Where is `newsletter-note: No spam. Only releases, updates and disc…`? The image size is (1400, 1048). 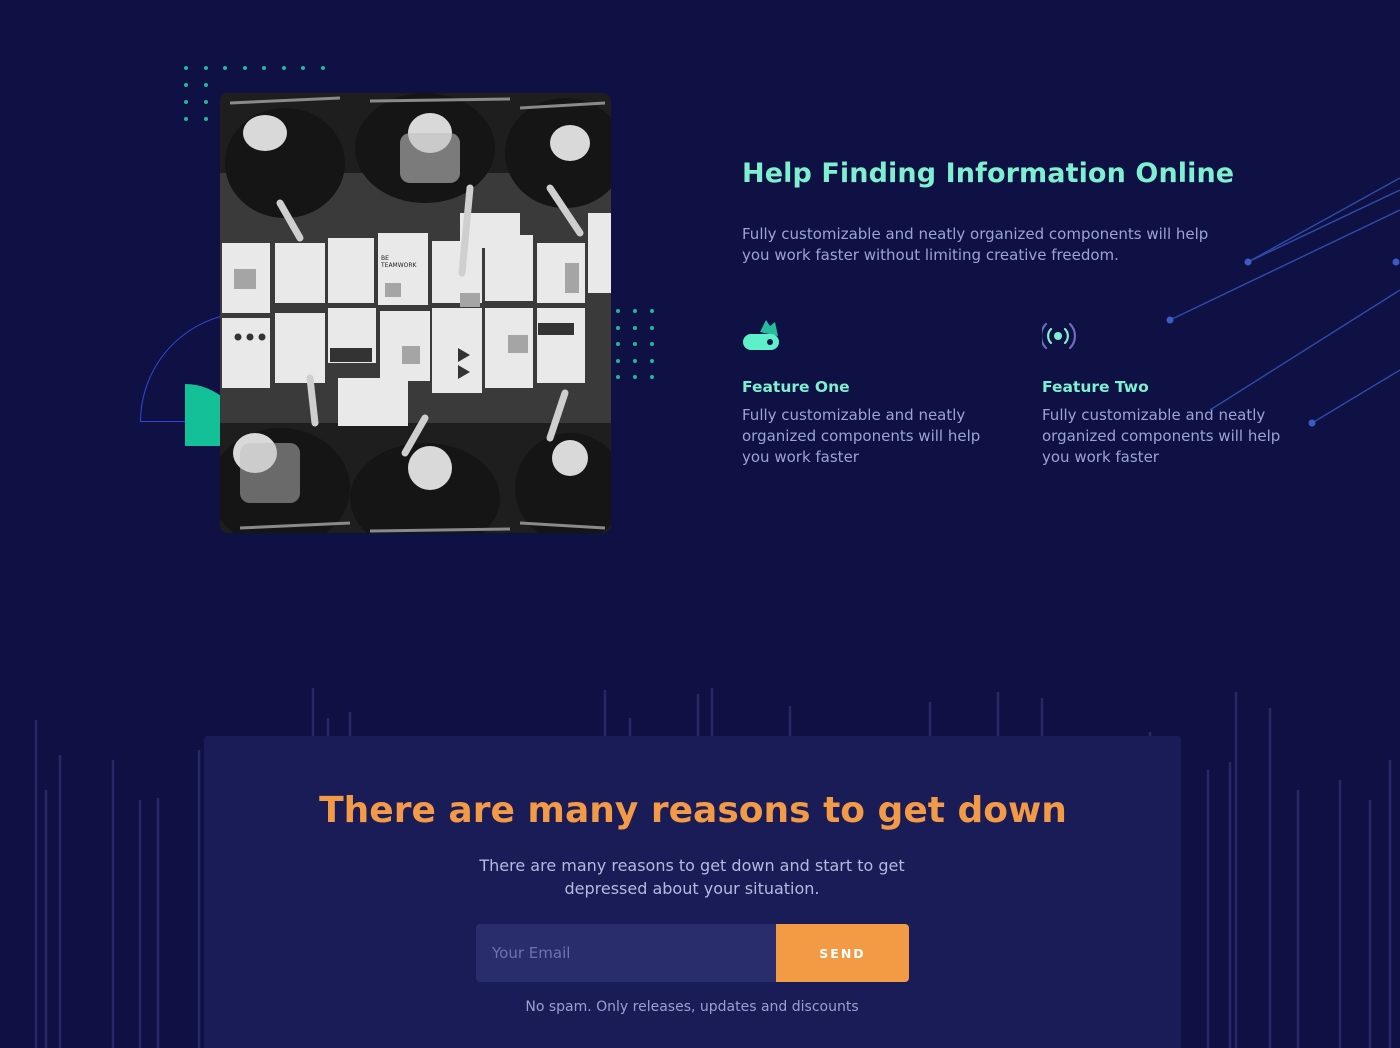 newsletter-note: No spam. Only releases, updates and disc… is located at coordinates (692, 1007).